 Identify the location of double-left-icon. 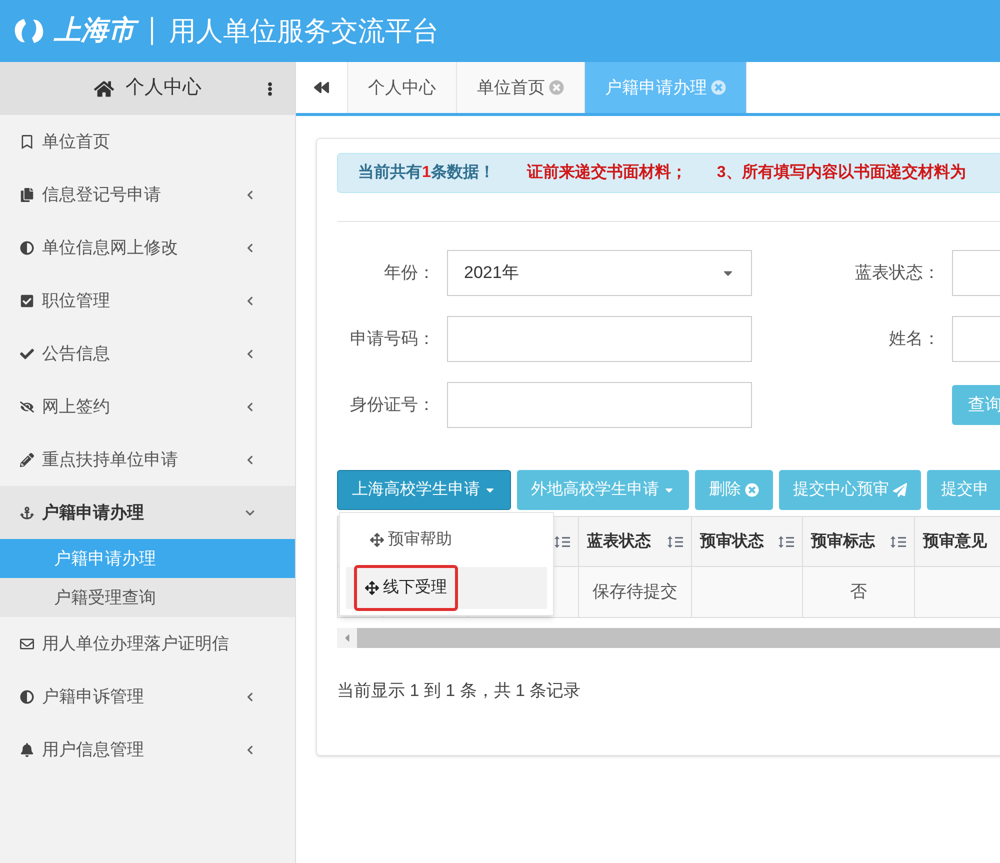
(321, 87).